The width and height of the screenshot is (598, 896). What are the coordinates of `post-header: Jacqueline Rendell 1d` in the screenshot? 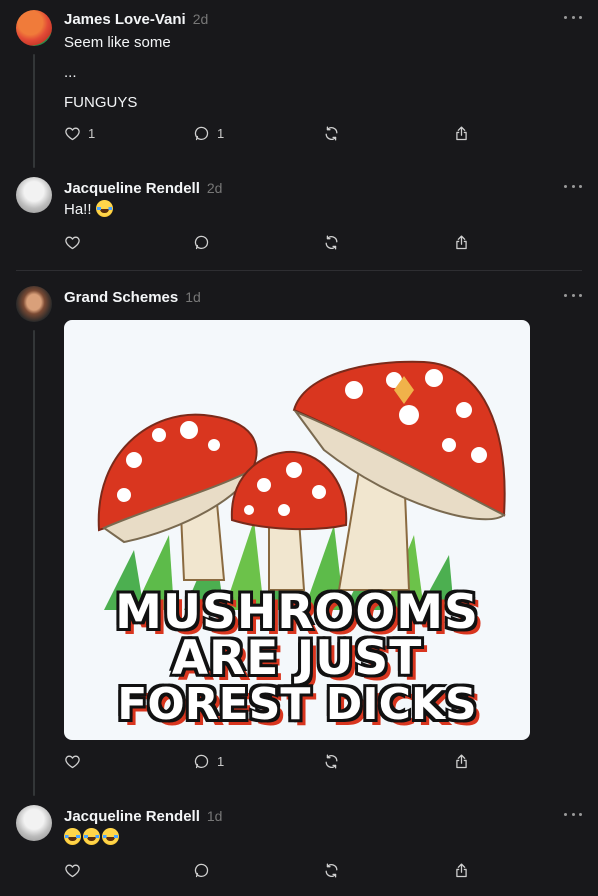 It's located at (143, 816).